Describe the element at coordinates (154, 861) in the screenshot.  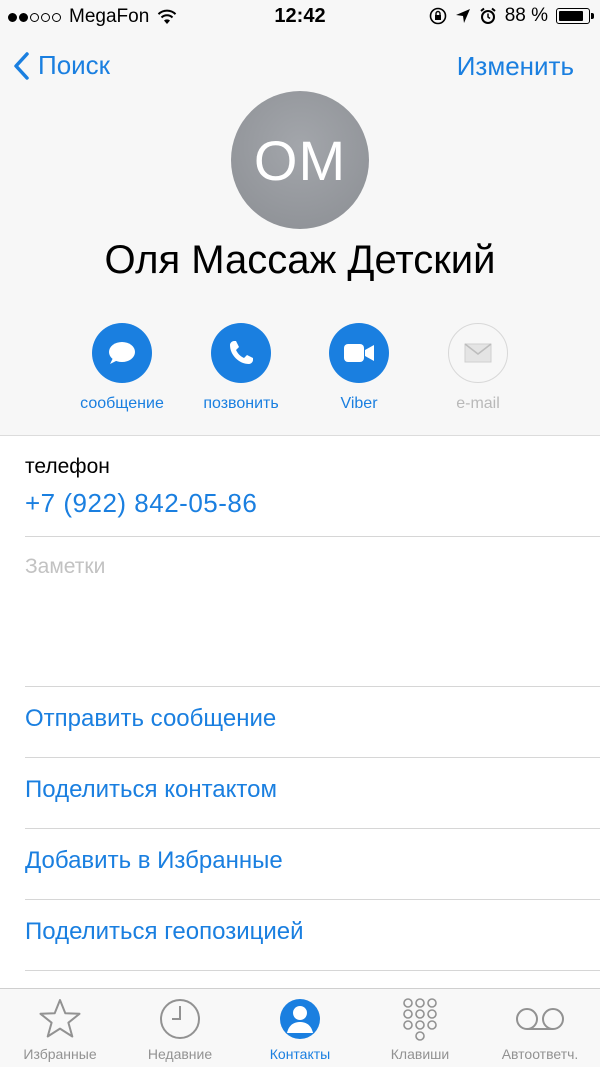
I see `add-to-favorites-link: Добавить в Избранные` at that location.